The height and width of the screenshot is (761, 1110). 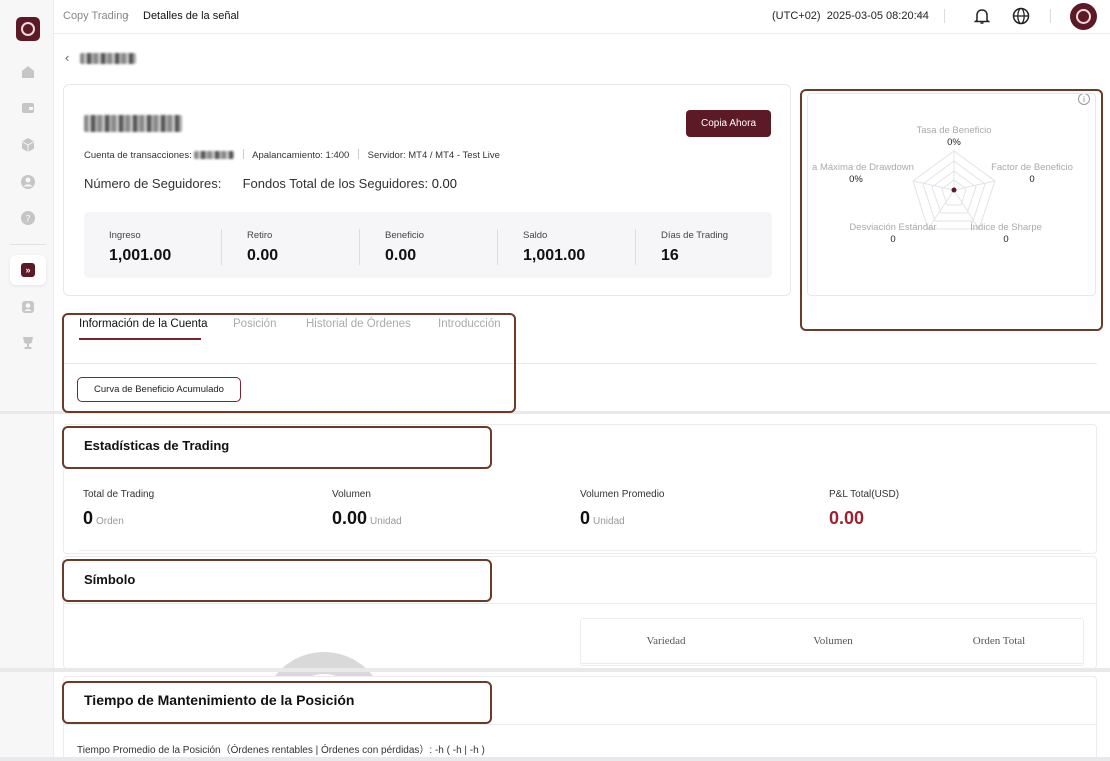 I want to click on stat-label: Ingreso, so click(x=125, y=235).